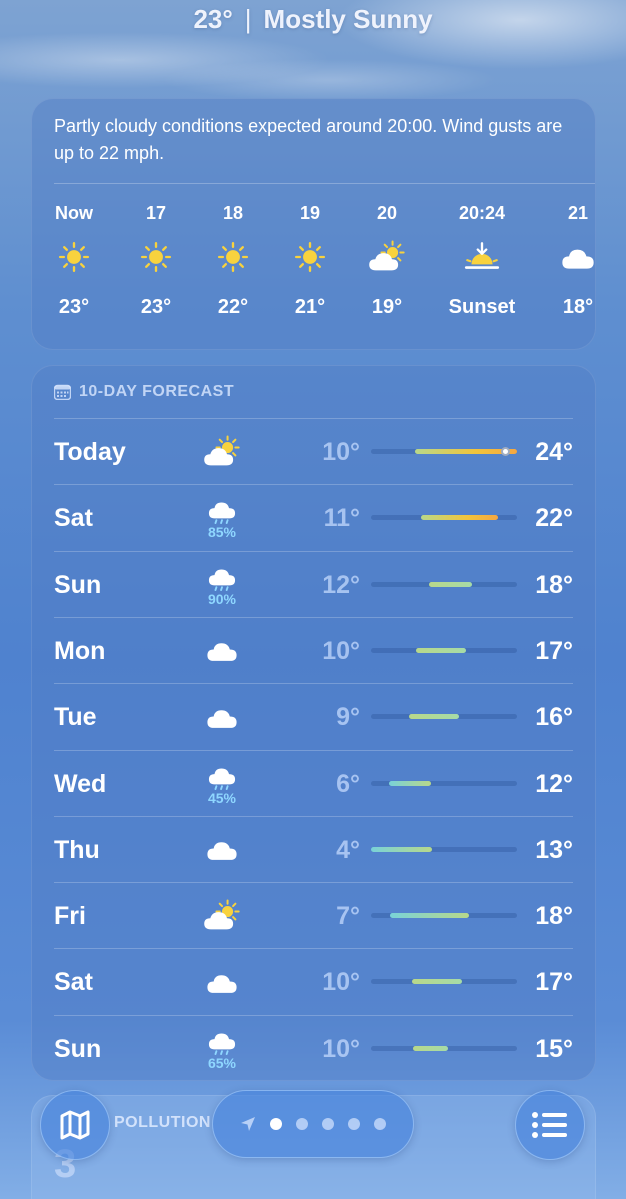 This screenshot has width=626, height=1199. What do you see at coordinates (554, 982) in the screenshot?
I see `high-temp: 17°` at bounding box center [554, 982].